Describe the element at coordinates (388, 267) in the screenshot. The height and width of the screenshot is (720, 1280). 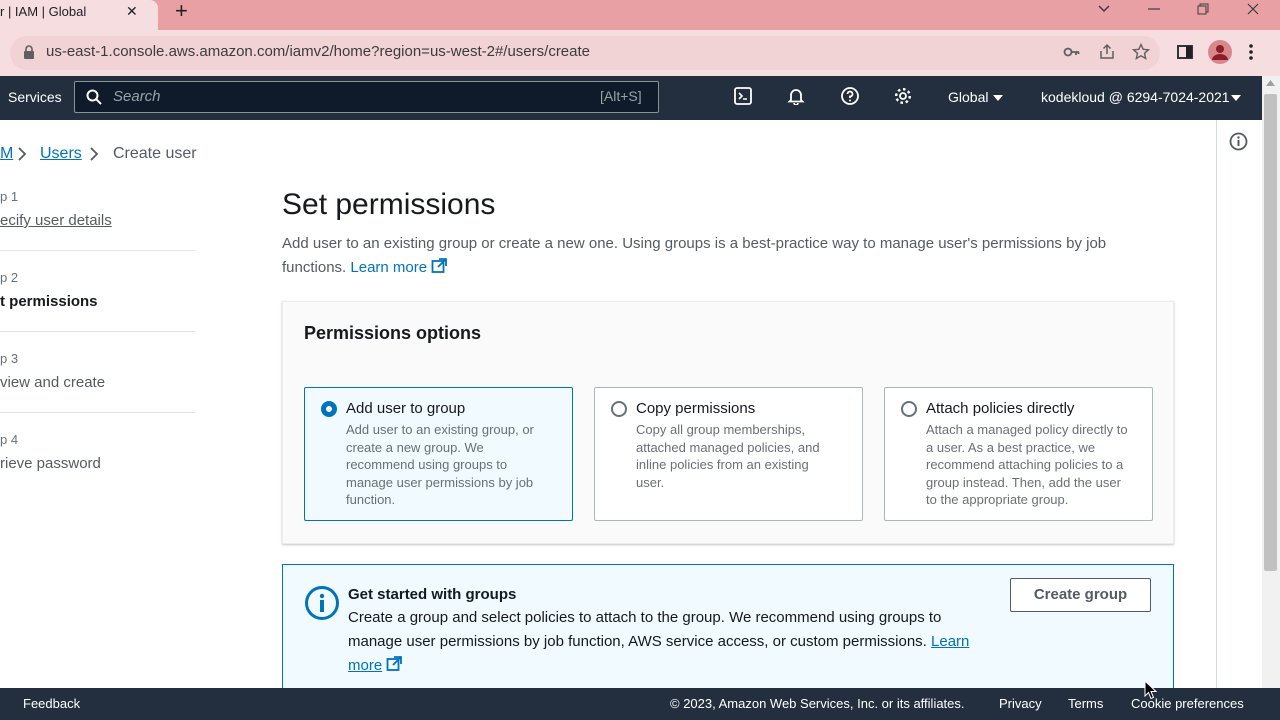
I see `learn-more-link: Learn more` at that location.